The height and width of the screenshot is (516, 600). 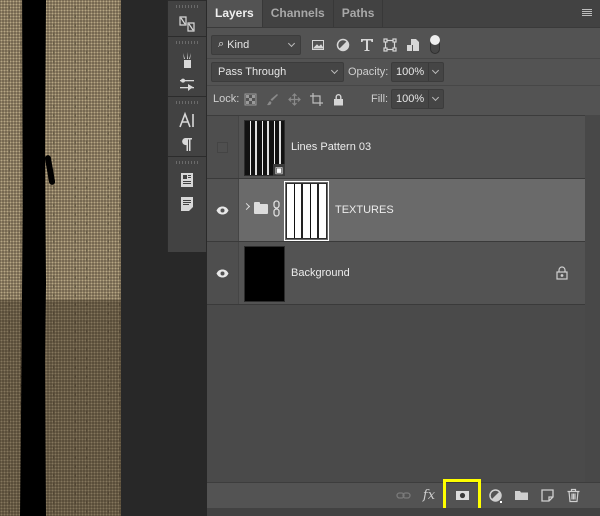 What do you see at coordinates (144, 258) in the screenshot?
I see `workspace-background` at bounding box center [144, 258].